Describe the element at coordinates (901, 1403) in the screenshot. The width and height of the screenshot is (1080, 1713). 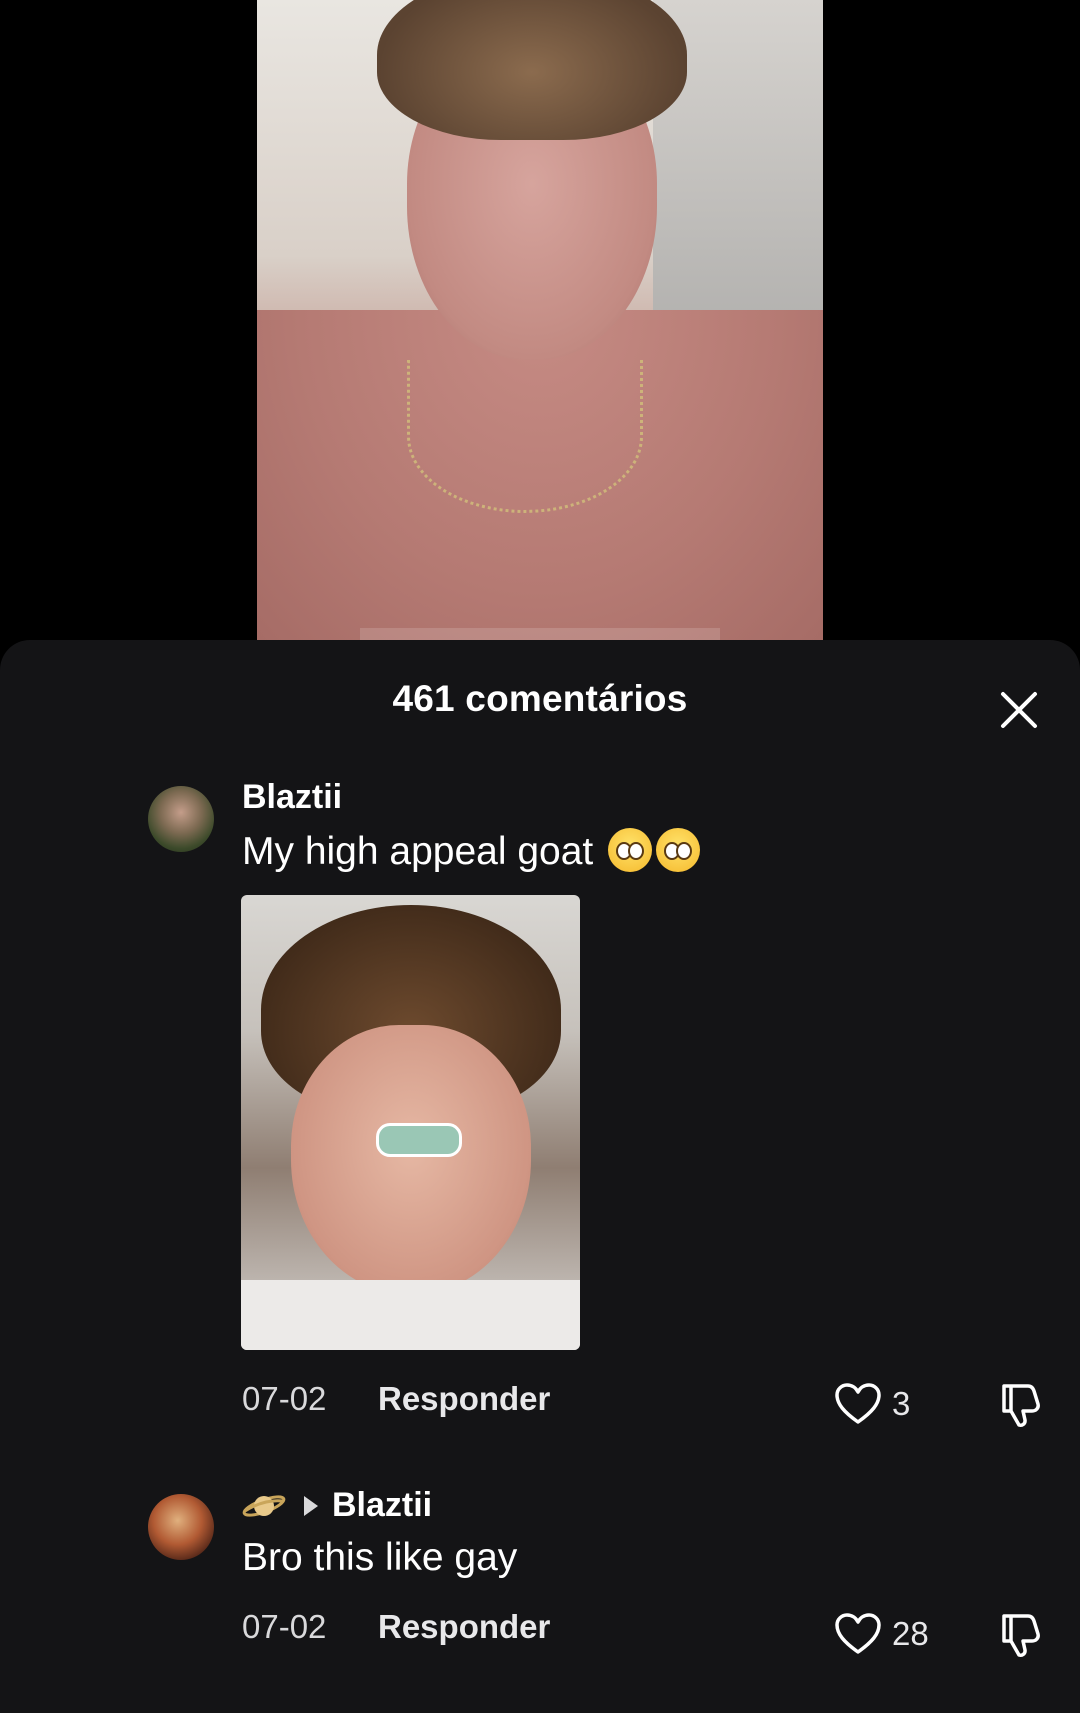
I see `like-count: 3` at that location.